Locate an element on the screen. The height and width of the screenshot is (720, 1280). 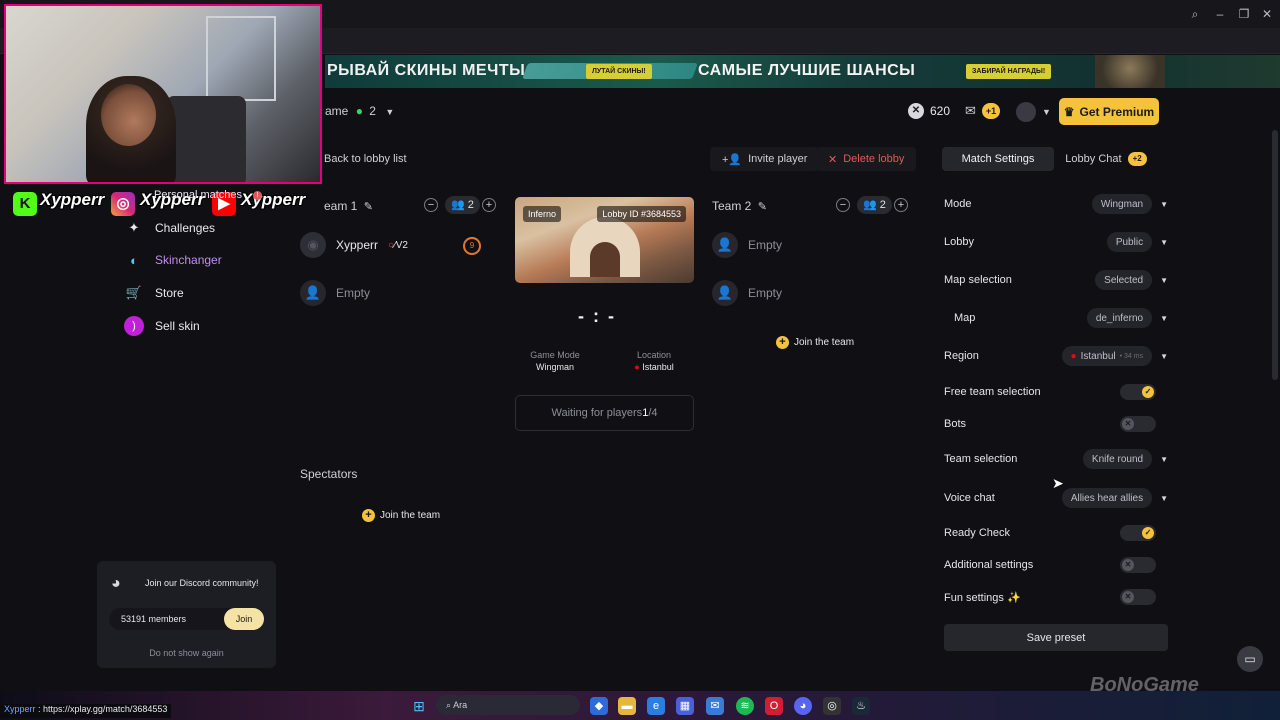
discord-app-icon: ◕ is located at coordinates (803, 706).